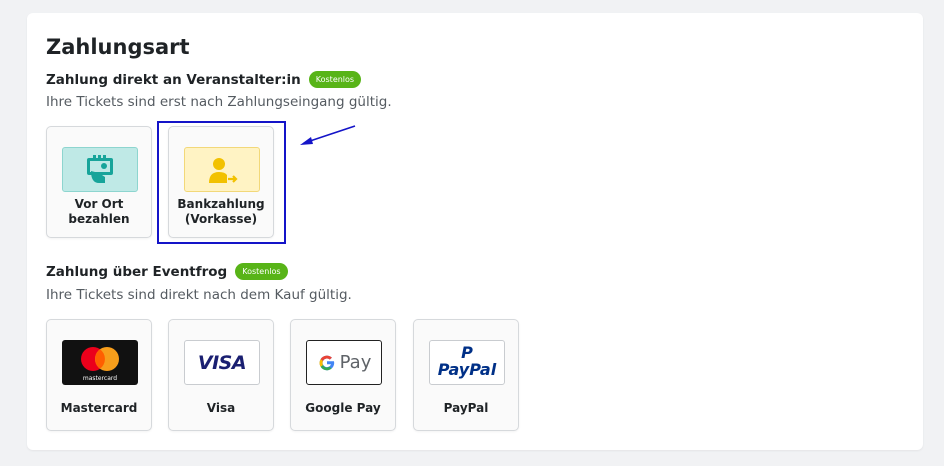 This screenshot has width=944, height=466. I want to click on section-eventfrog-heading: Zahlung über Eventfrog Kostenlos, so click(167, 271).